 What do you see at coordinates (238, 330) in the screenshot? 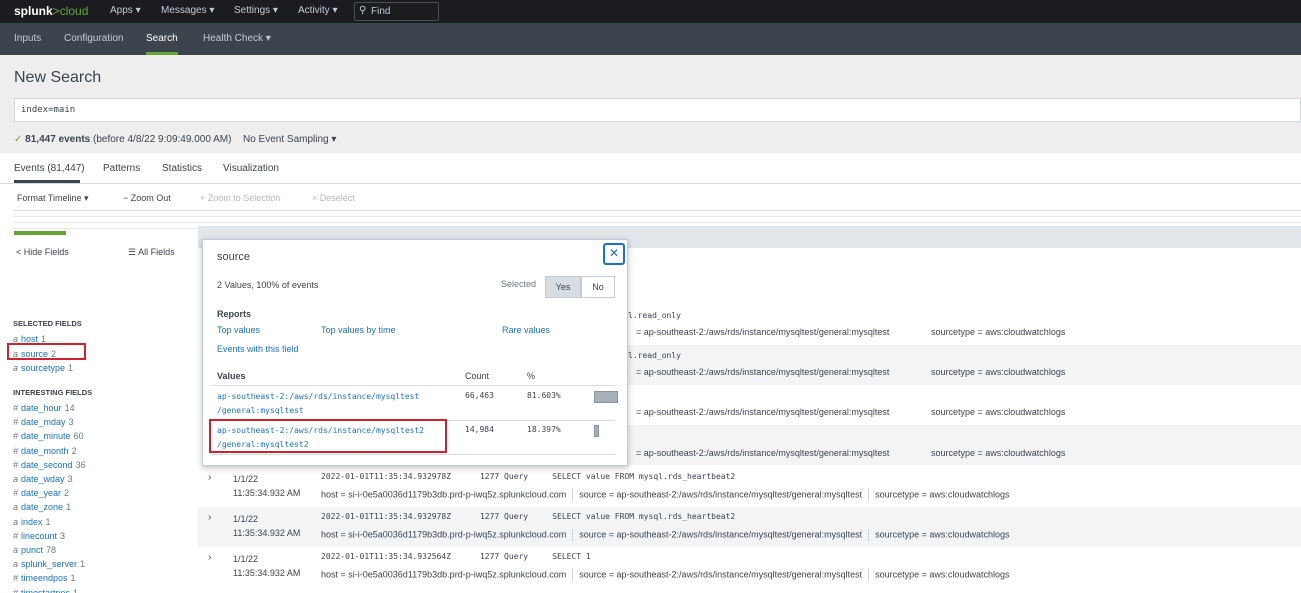
I see `top-values-link: Top values` at bounding box center [238, 330].